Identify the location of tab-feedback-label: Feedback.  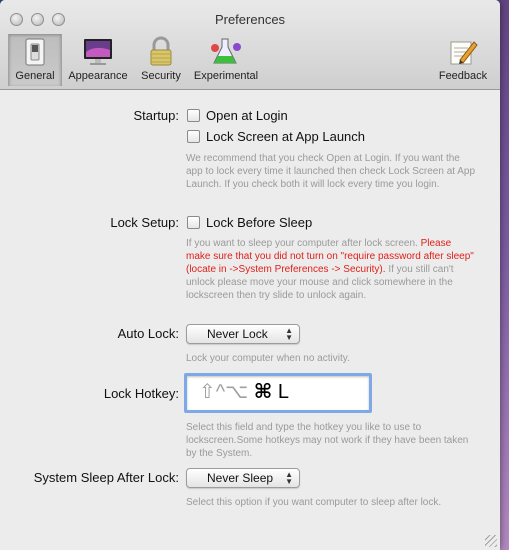
(463, 76).